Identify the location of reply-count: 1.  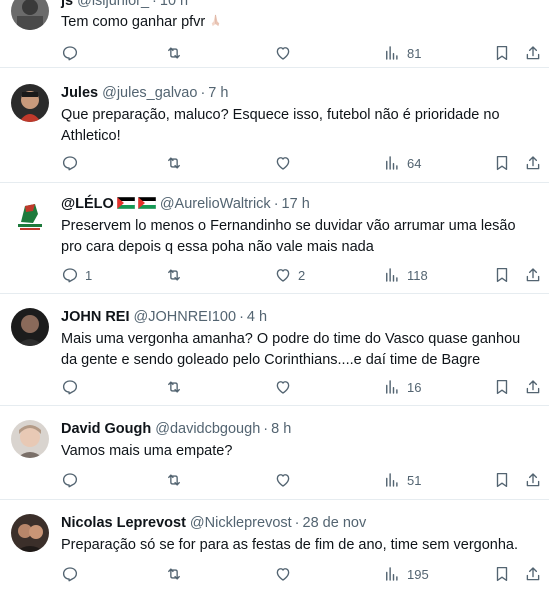
(89, 275).